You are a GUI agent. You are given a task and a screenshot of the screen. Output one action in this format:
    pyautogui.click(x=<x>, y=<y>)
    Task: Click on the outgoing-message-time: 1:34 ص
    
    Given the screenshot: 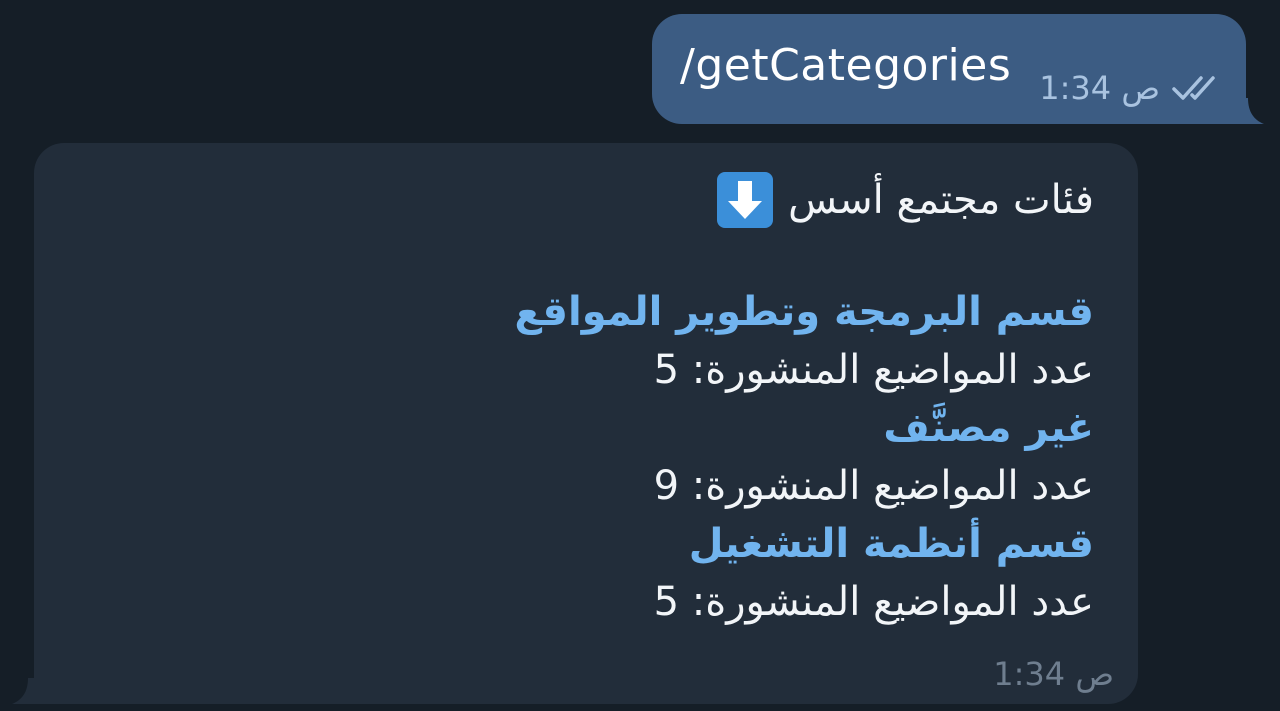 What is the action you would take?
    pyautogui.click(x=1099, y=88)
    